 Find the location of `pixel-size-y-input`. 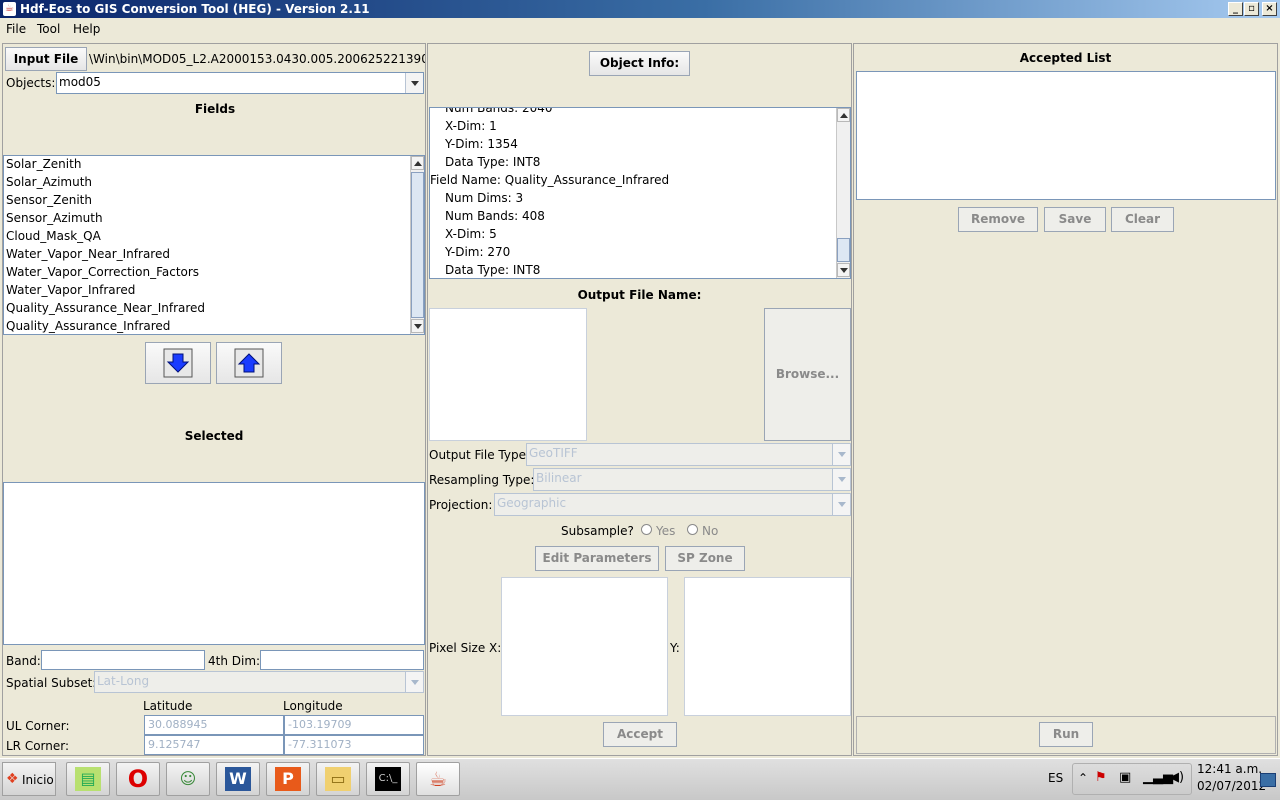

pixel-size-y-input is located at coordinates (767, 646).